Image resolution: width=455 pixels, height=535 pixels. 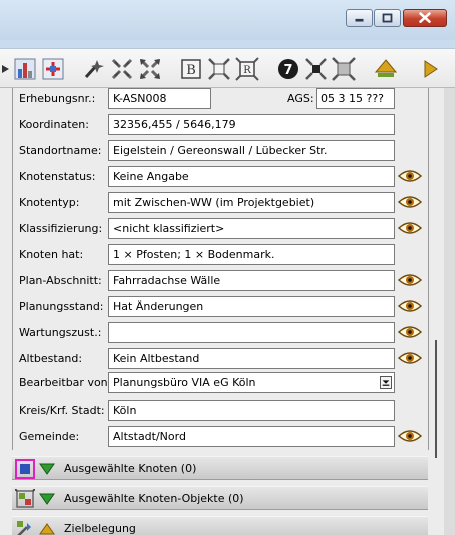 What do you see at coordinates (251, 228) in the screenshot?
I see `klassifizierung-field: <nicht klassifiziert>` at bounding box center [251, 228].